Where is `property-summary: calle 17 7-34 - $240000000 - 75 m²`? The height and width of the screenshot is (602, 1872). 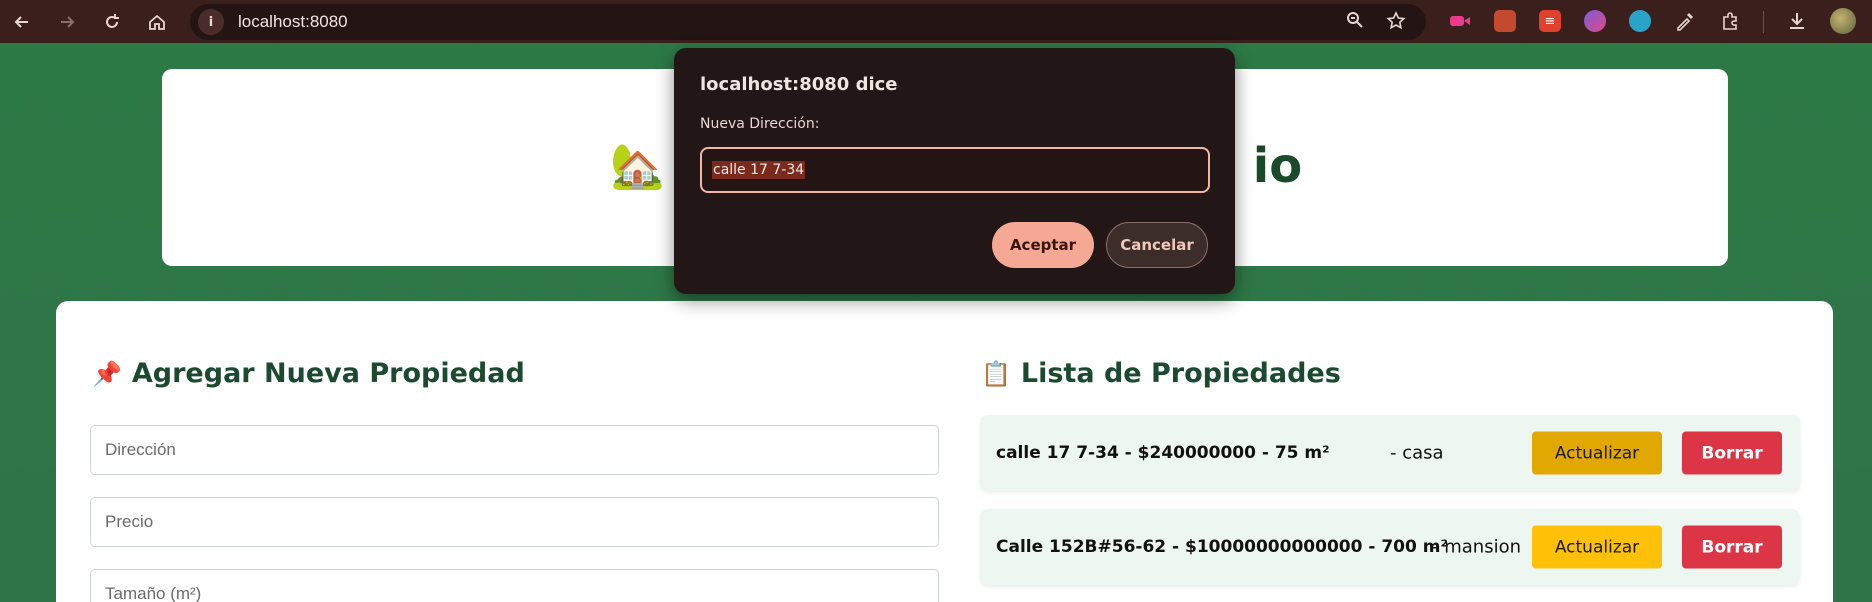
property-summary: calle 17 7-34 - $240000000 - 75 m² is located at coordinates (1163, 453).